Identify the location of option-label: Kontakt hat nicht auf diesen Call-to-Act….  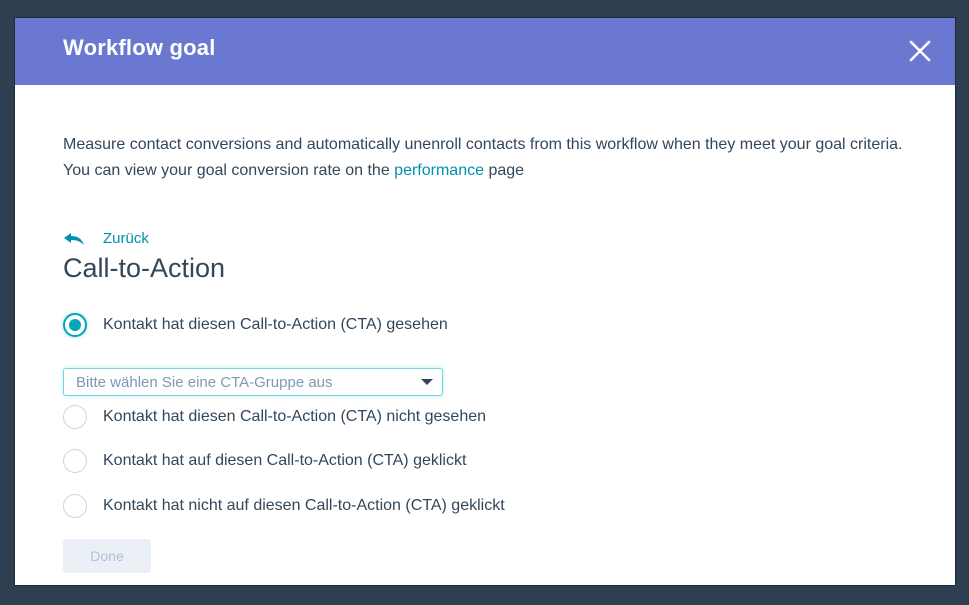
(304, 505).